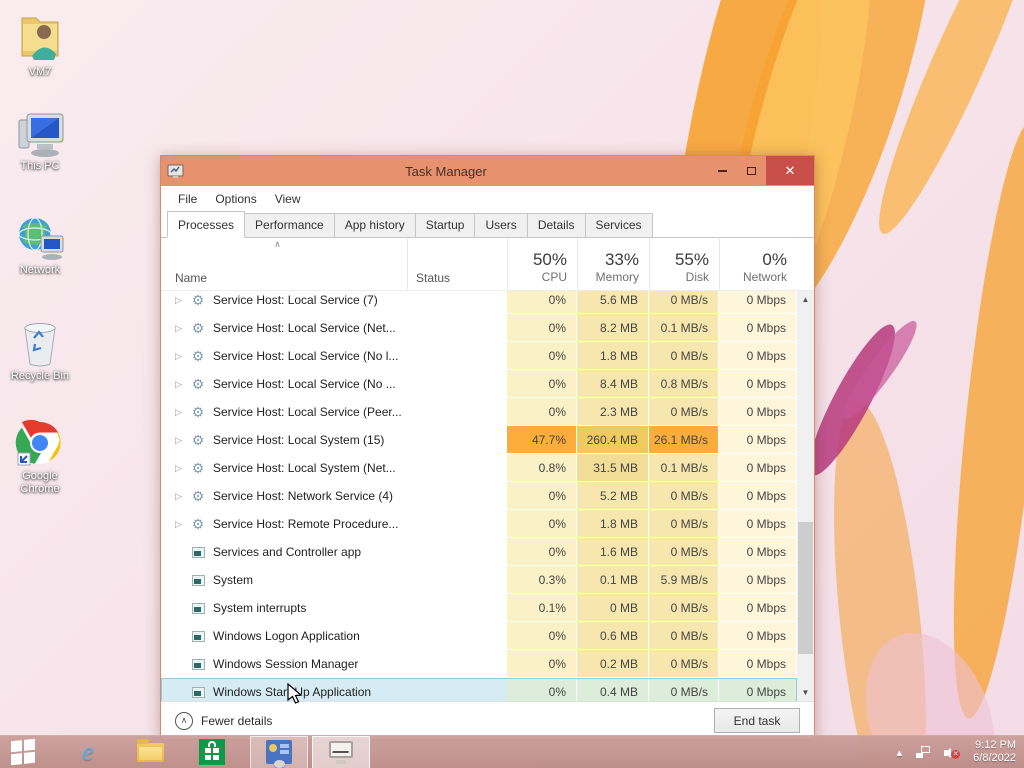 The width and height of the screenshot is (1024, 768). I want to click on end-task-button: End task, so click(757, 720).